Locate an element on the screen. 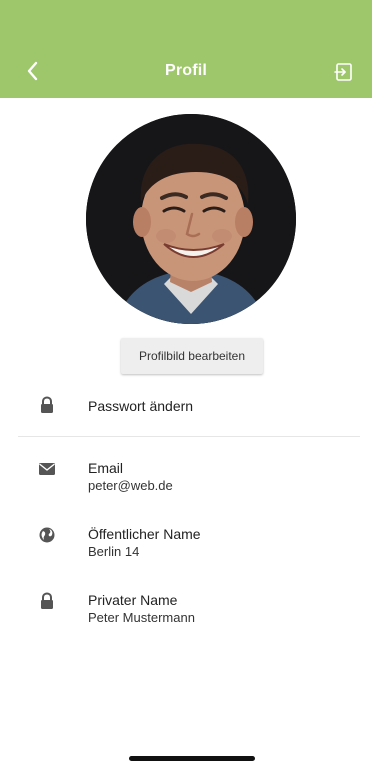 Image resolution: width=372 pixels, height=765 pixels. private-name-row: Privater Name Peter Mustermann is located at coordinates (186, 612).